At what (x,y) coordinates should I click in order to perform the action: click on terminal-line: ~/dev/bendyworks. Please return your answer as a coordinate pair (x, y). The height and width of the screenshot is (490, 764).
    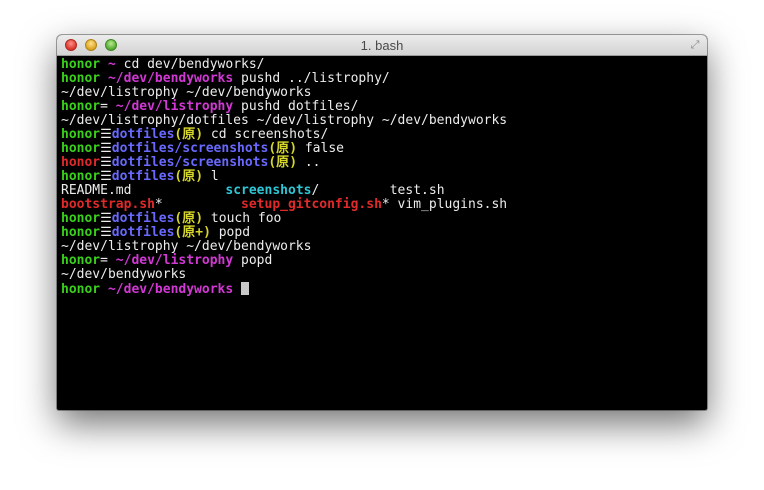
    Looking at the image, I should click on (382, 275).